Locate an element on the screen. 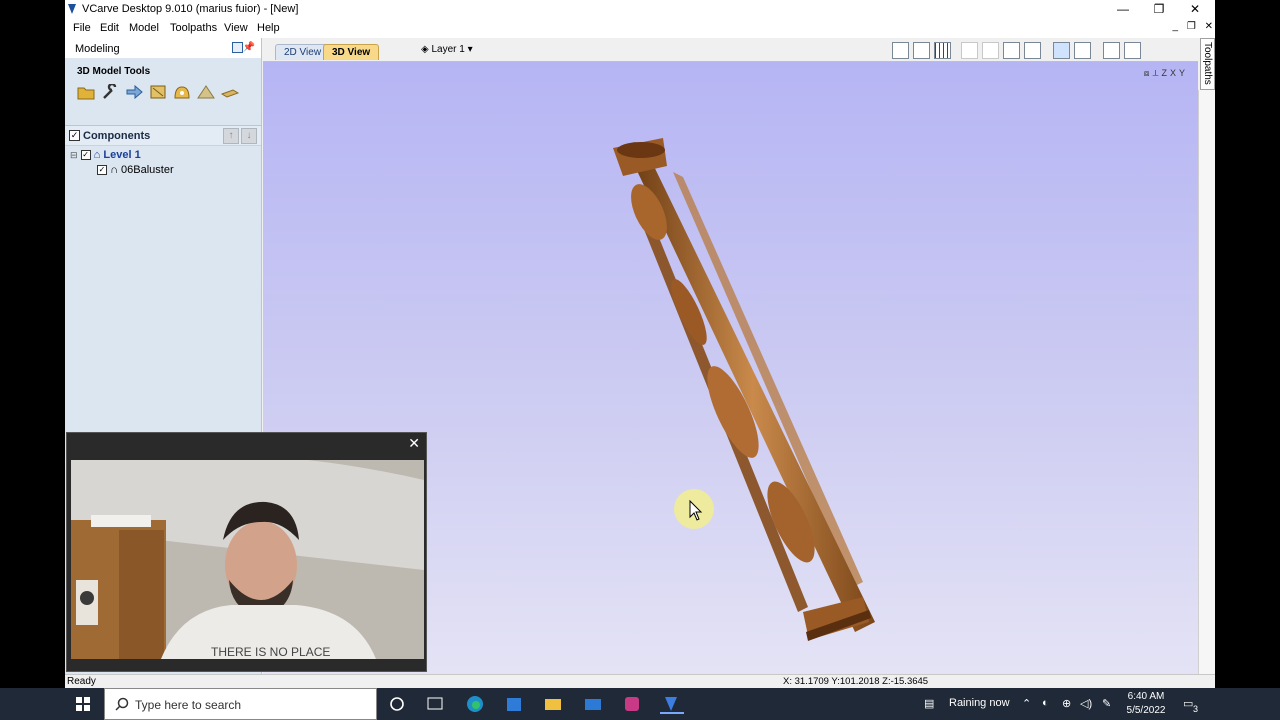 Image resolution: width=1280 pixels, height=720 pixels. restore-button: ❐ is located at coordinates (1159, 9).